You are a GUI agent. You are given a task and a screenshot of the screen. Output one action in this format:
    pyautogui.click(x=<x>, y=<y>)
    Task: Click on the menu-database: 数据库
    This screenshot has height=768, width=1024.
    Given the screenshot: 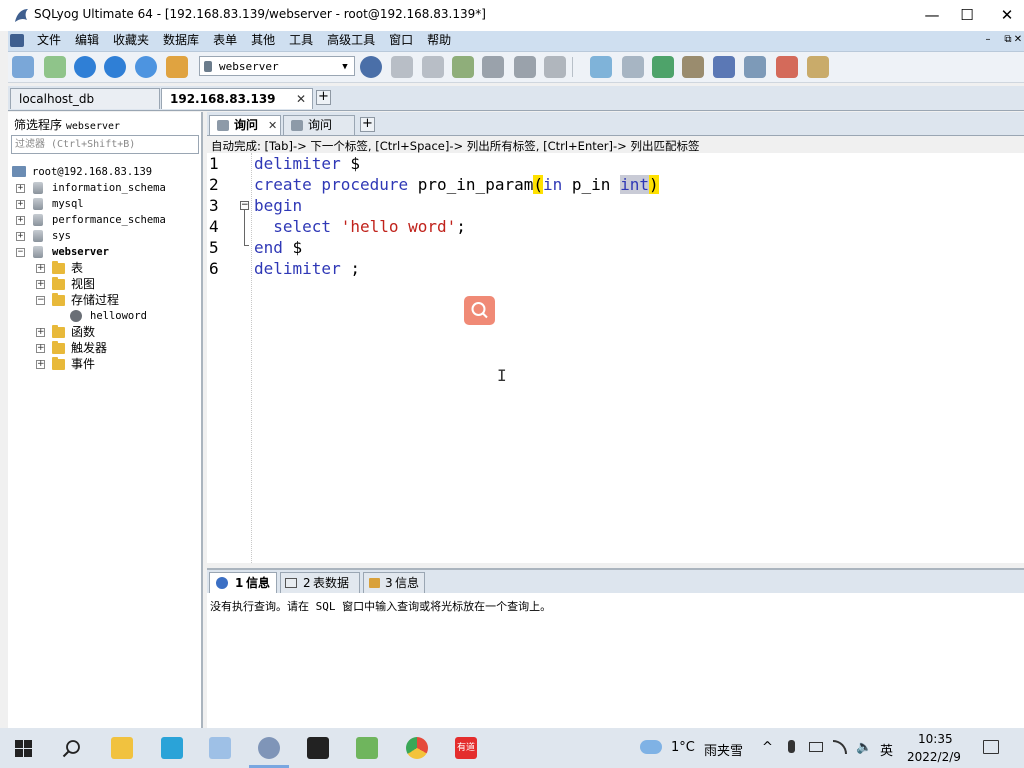 What is the action you would take?
    pyautogui.click(x=181, y=40)
    